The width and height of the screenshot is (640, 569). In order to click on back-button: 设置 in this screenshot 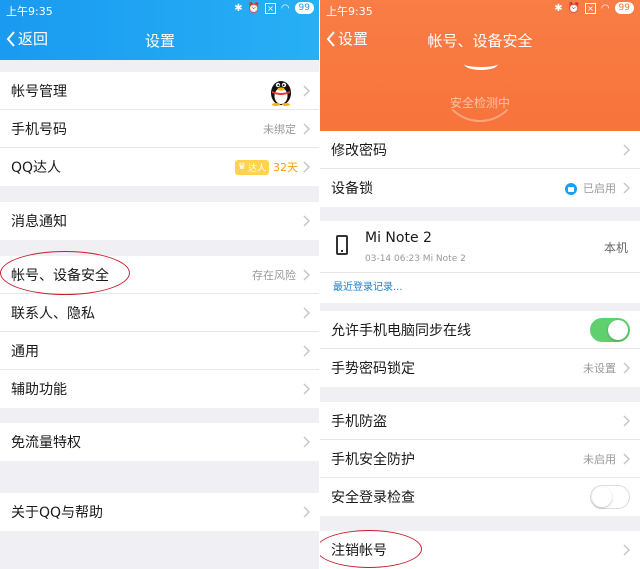, I will do `click(347, 38)`.